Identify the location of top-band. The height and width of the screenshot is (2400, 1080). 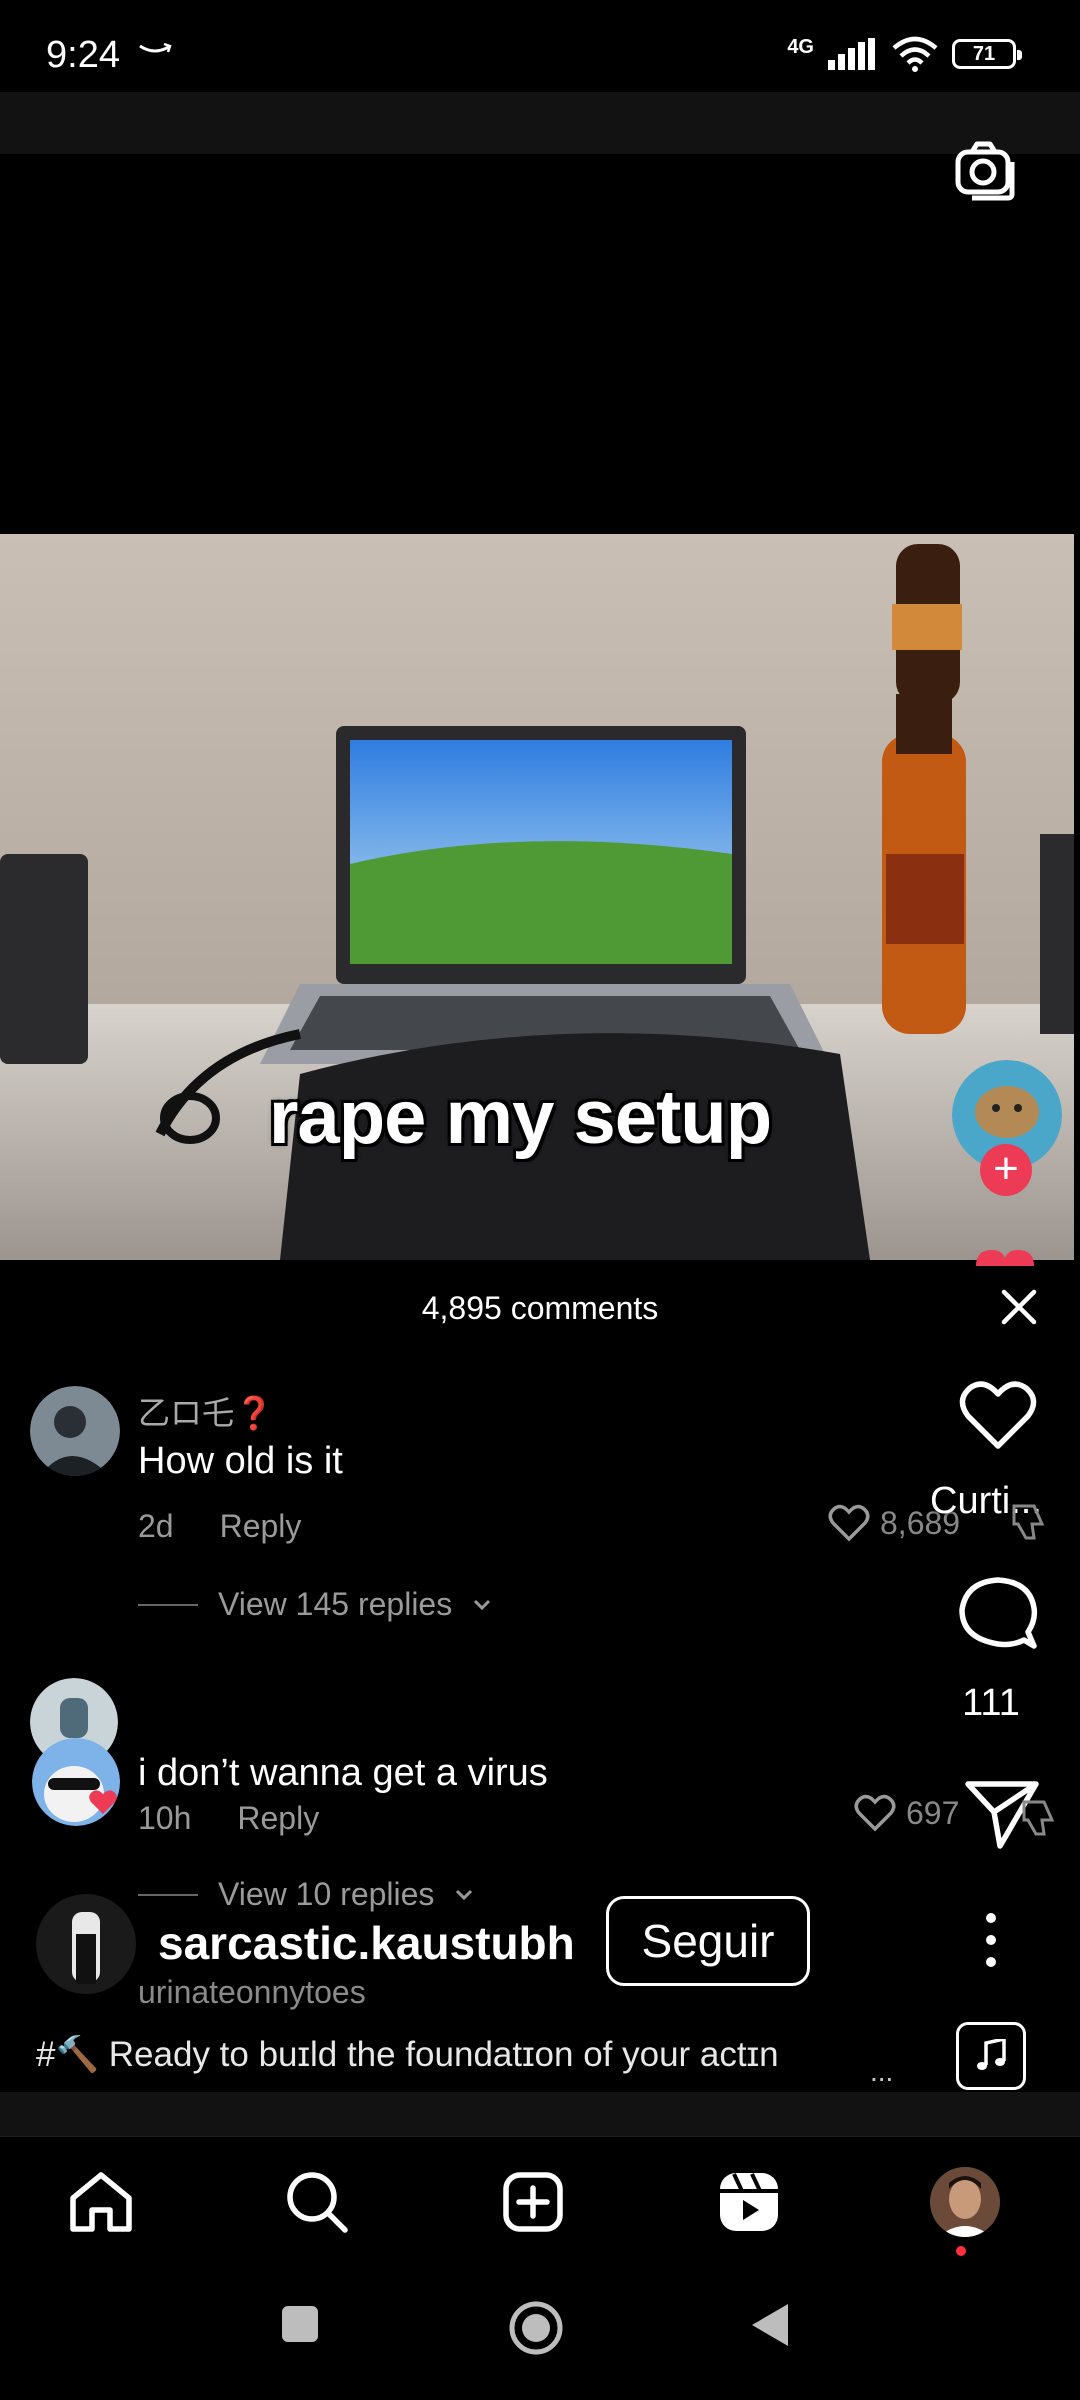
(540, 123).